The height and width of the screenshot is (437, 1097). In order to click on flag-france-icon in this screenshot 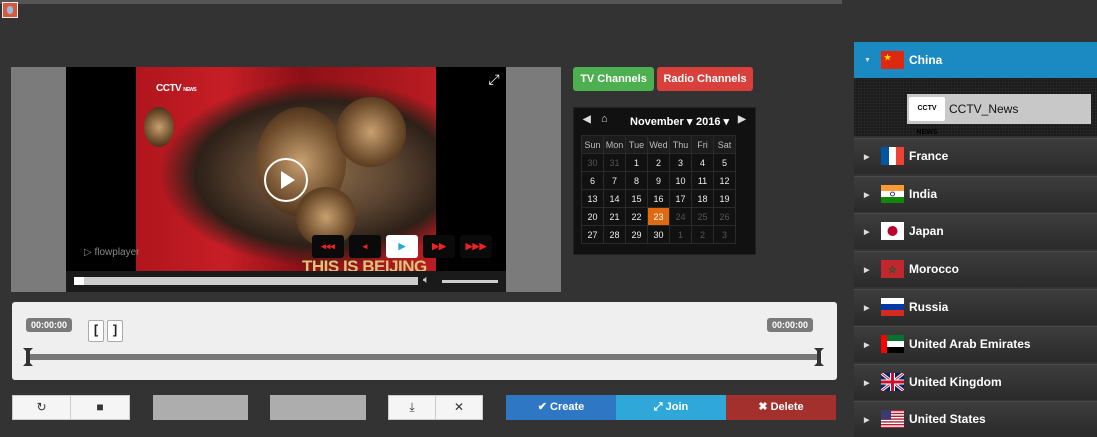, I will do `click(892, 156)`.